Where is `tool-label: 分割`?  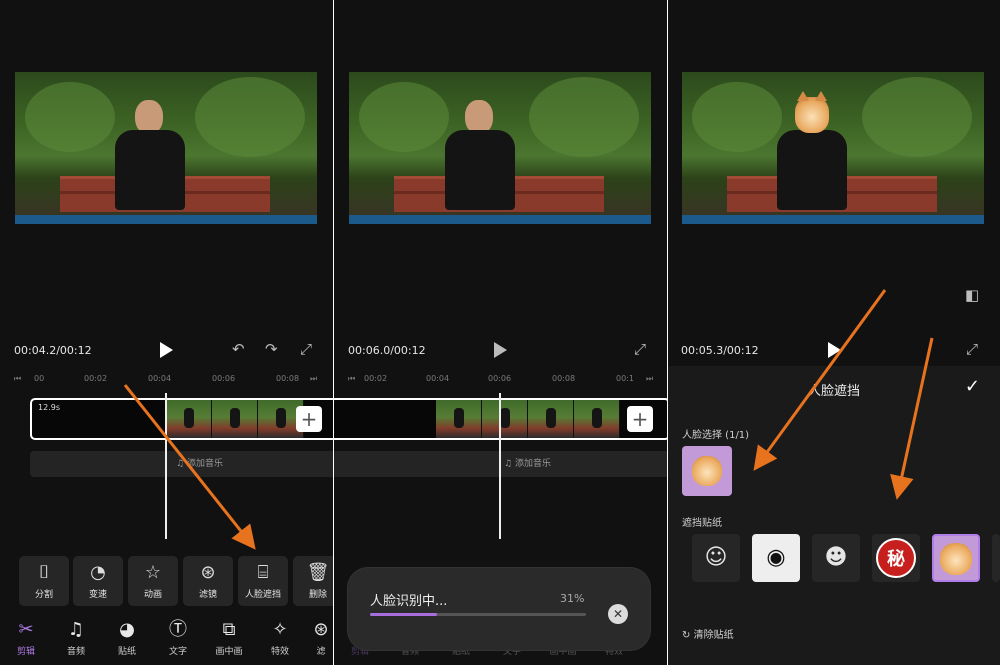 tool-label: 分割 is located at coordinates (43, 595).